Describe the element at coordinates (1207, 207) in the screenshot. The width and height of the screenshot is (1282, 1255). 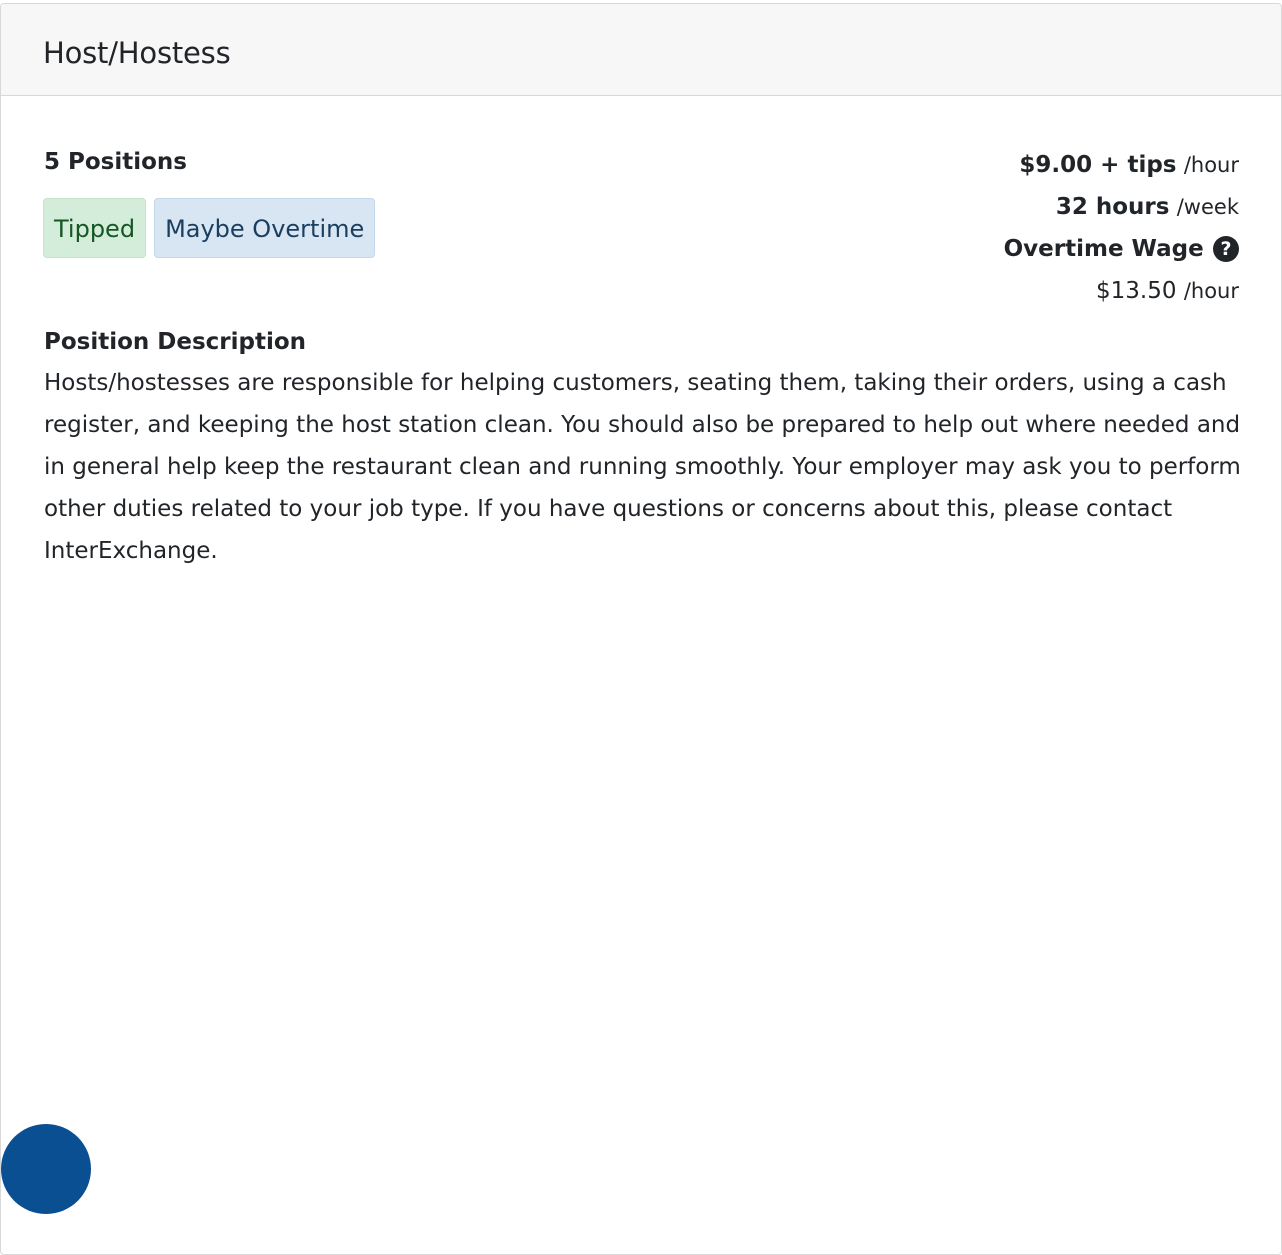
I see `weekly-hours-unit: /week` at that location.